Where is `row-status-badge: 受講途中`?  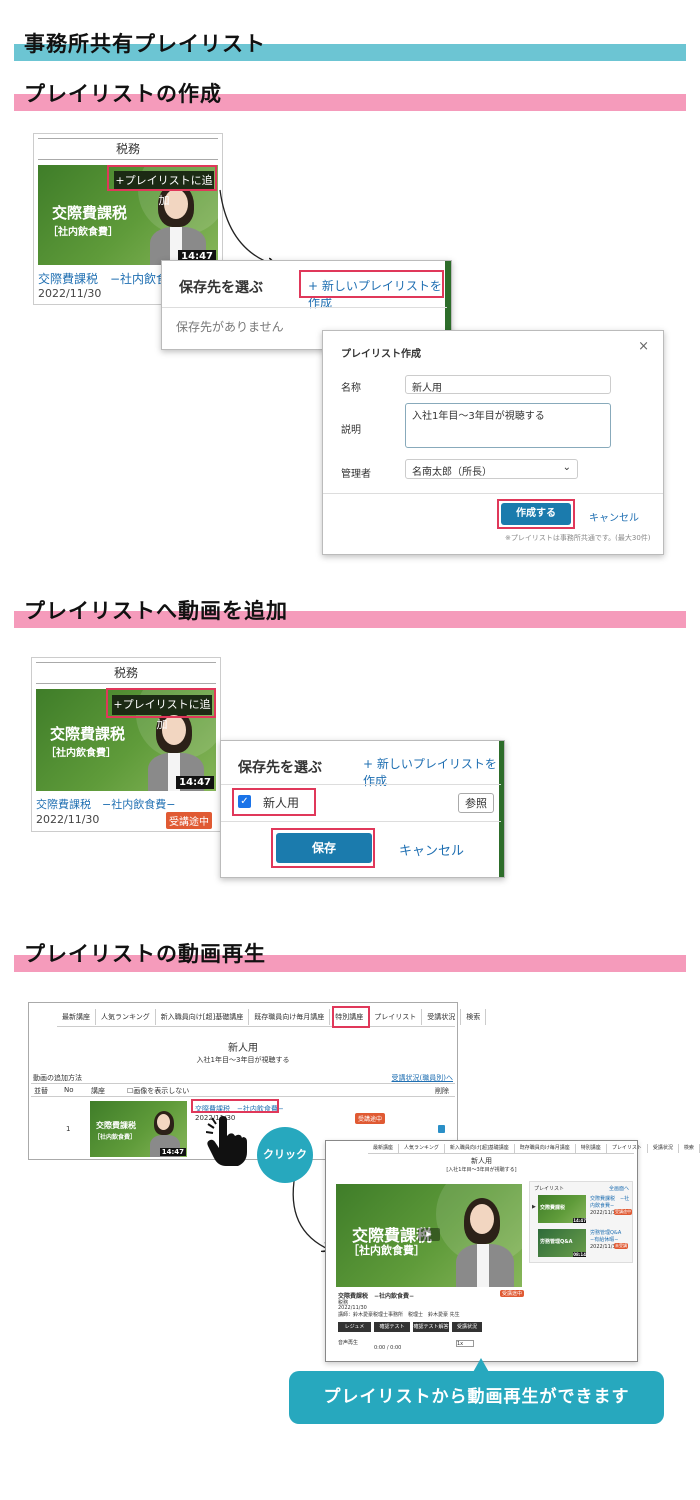
row-status-badge: 受講途中 is located at coordinates (370, 1118).